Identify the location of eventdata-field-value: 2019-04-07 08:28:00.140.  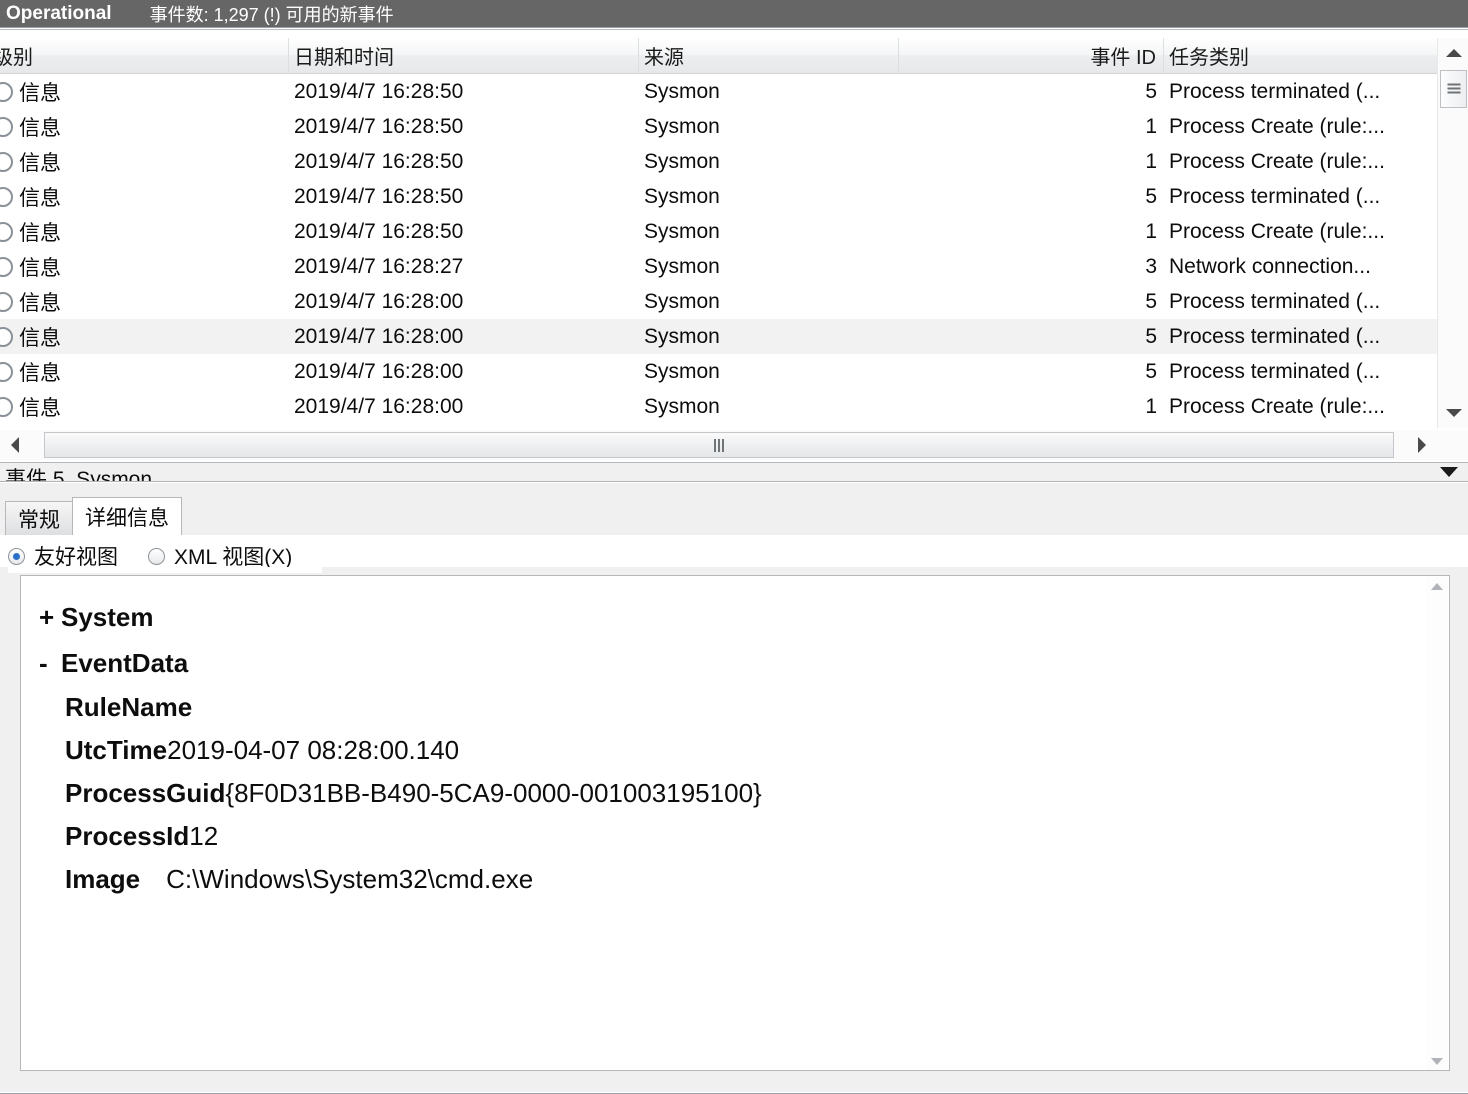
(313, 750).